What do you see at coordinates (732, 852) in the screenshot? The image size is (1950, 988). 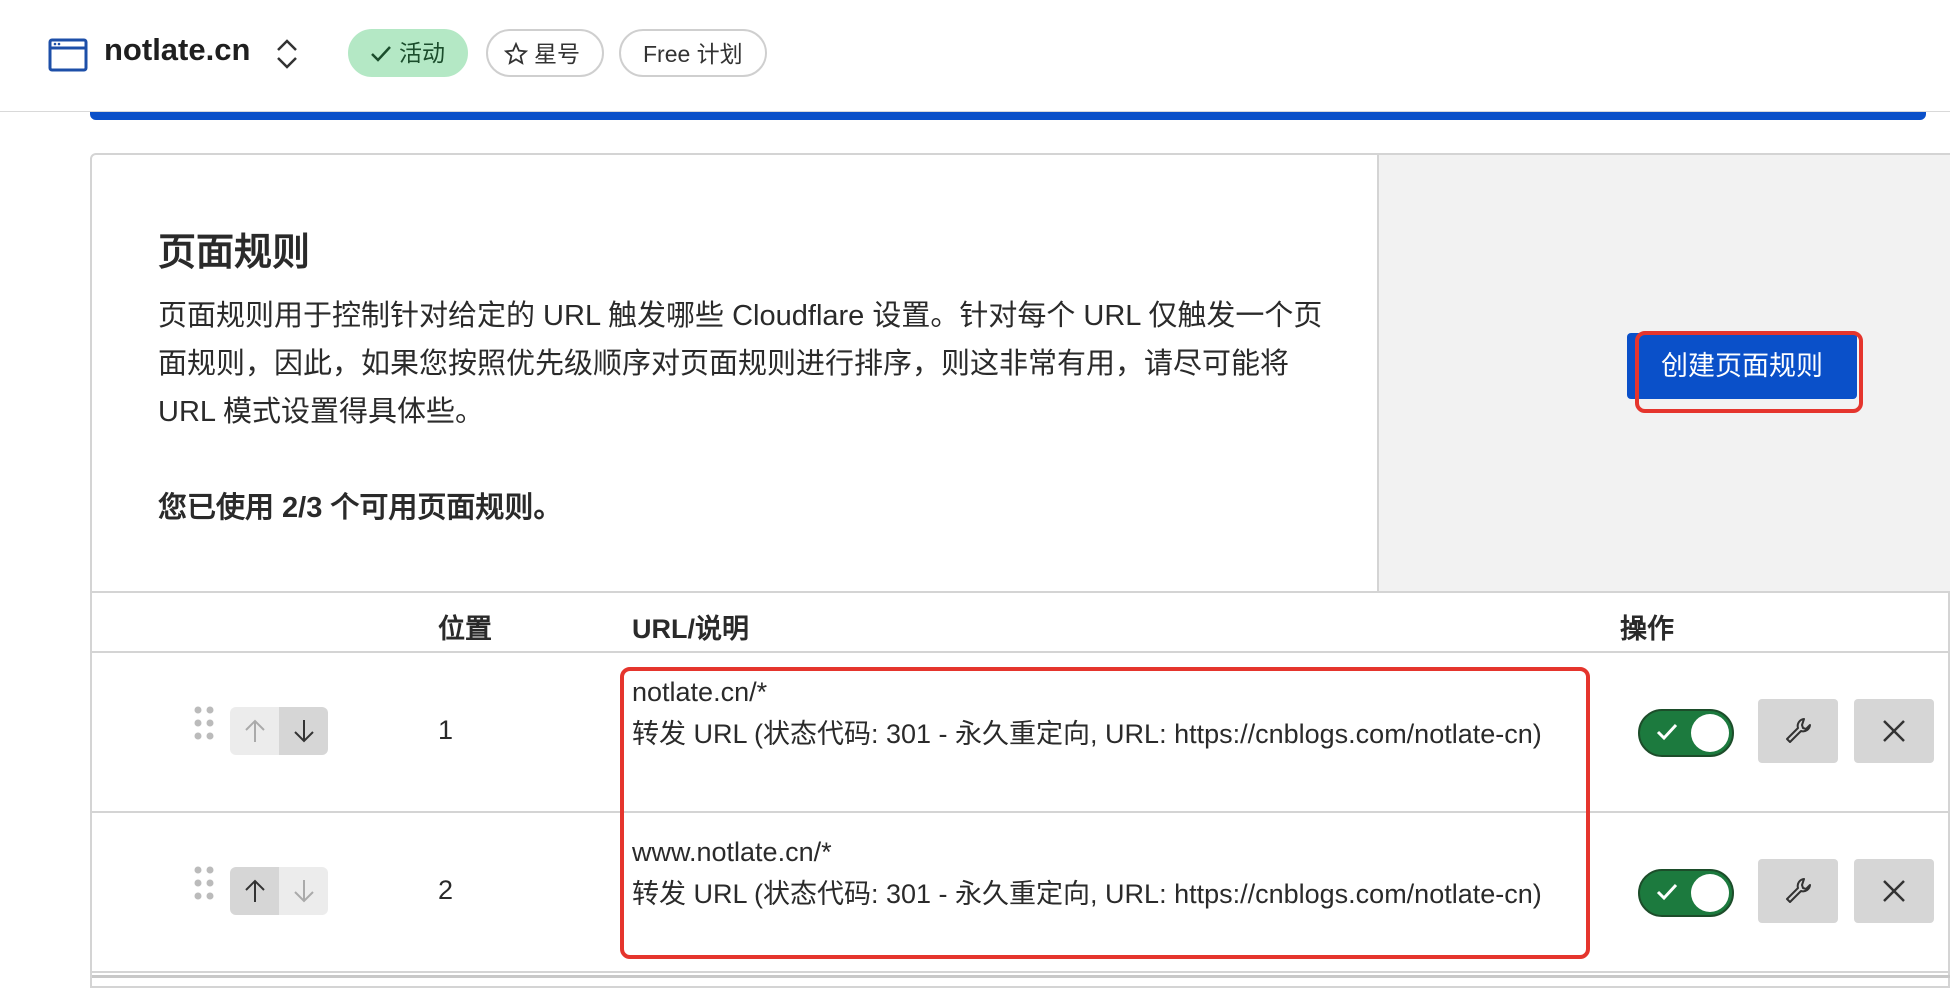 I see `rule-url: www.notlate.cn/*` at bounding box center [732, 852].